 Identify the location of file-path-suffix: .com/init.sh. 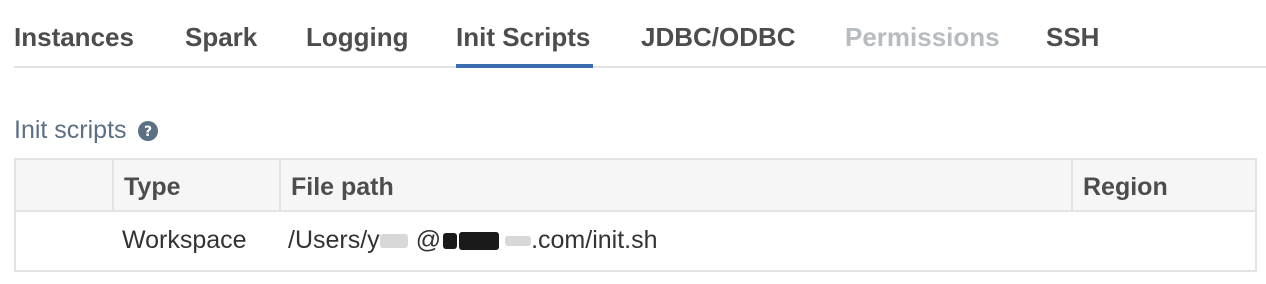
(594, 240).